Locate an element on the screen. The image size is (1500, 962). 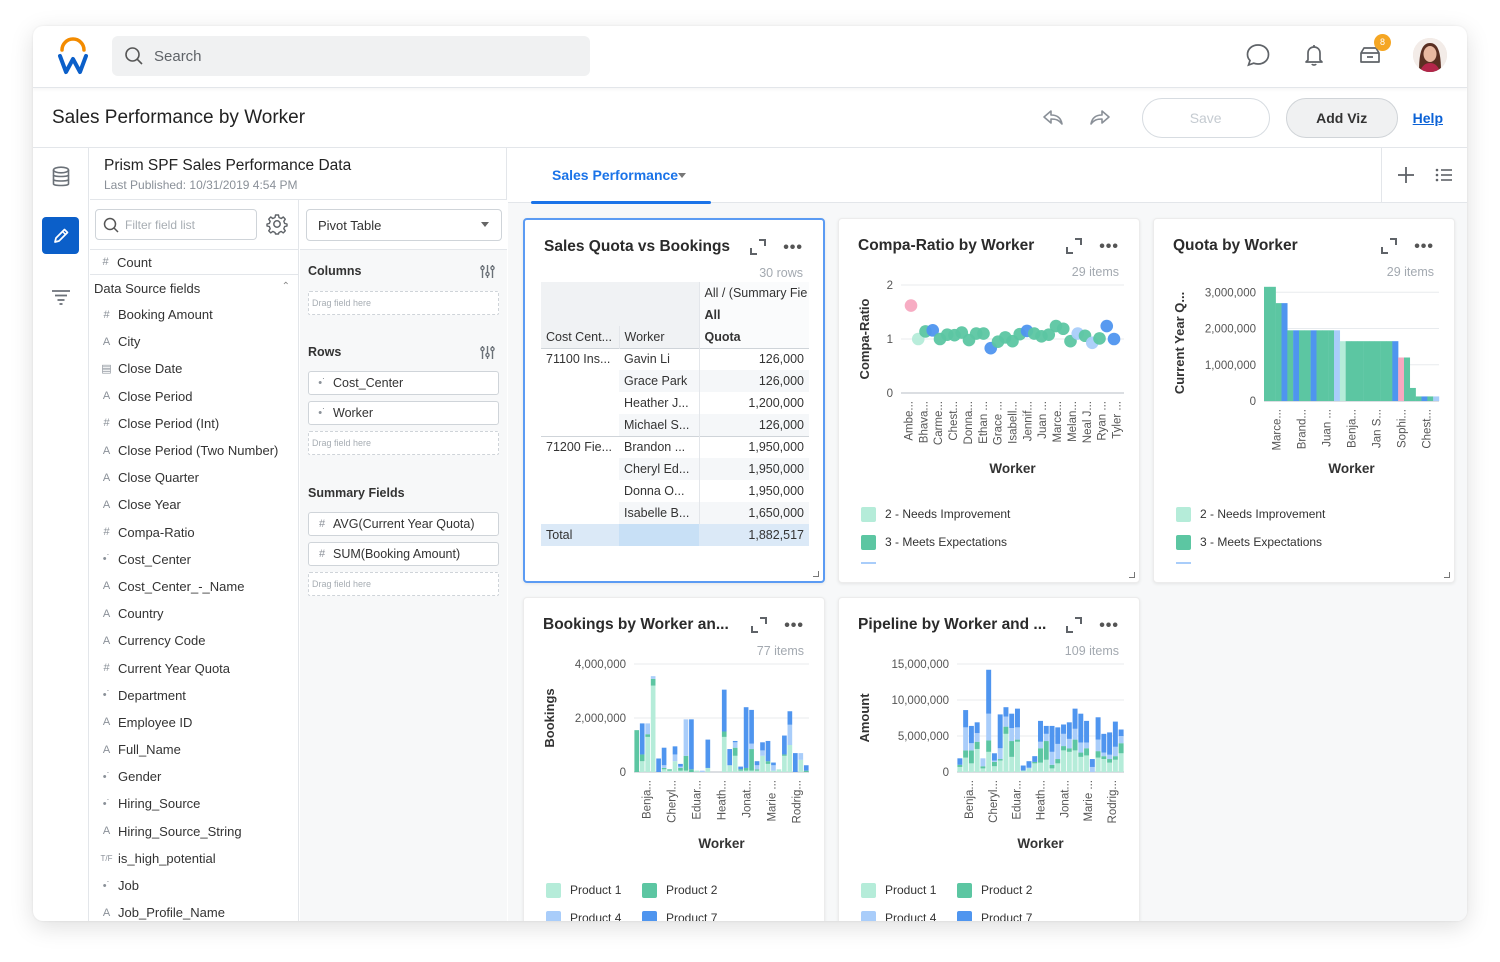
field-item: # Booking Amount is located at coordinates (194, 314).